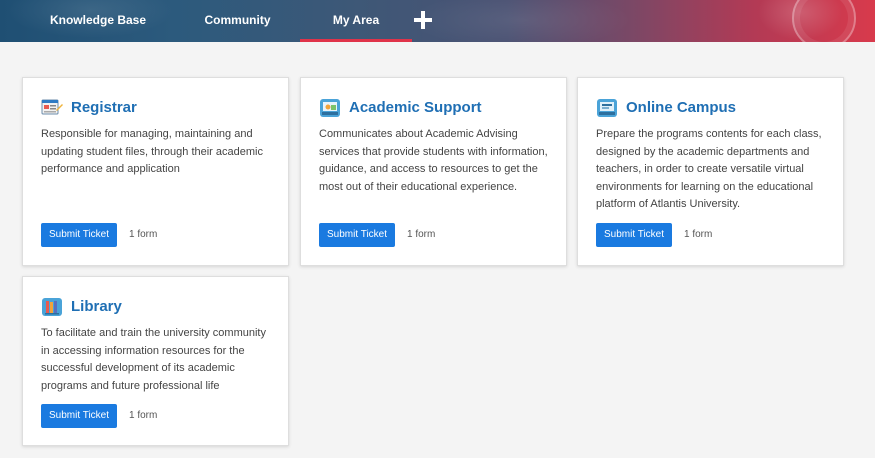 The height and width of the screenshot is (458, 875). What do you see at coordinates (607, 108) in the screenshot?
I see `online-campus-icon` at bounding box center [607, 108].